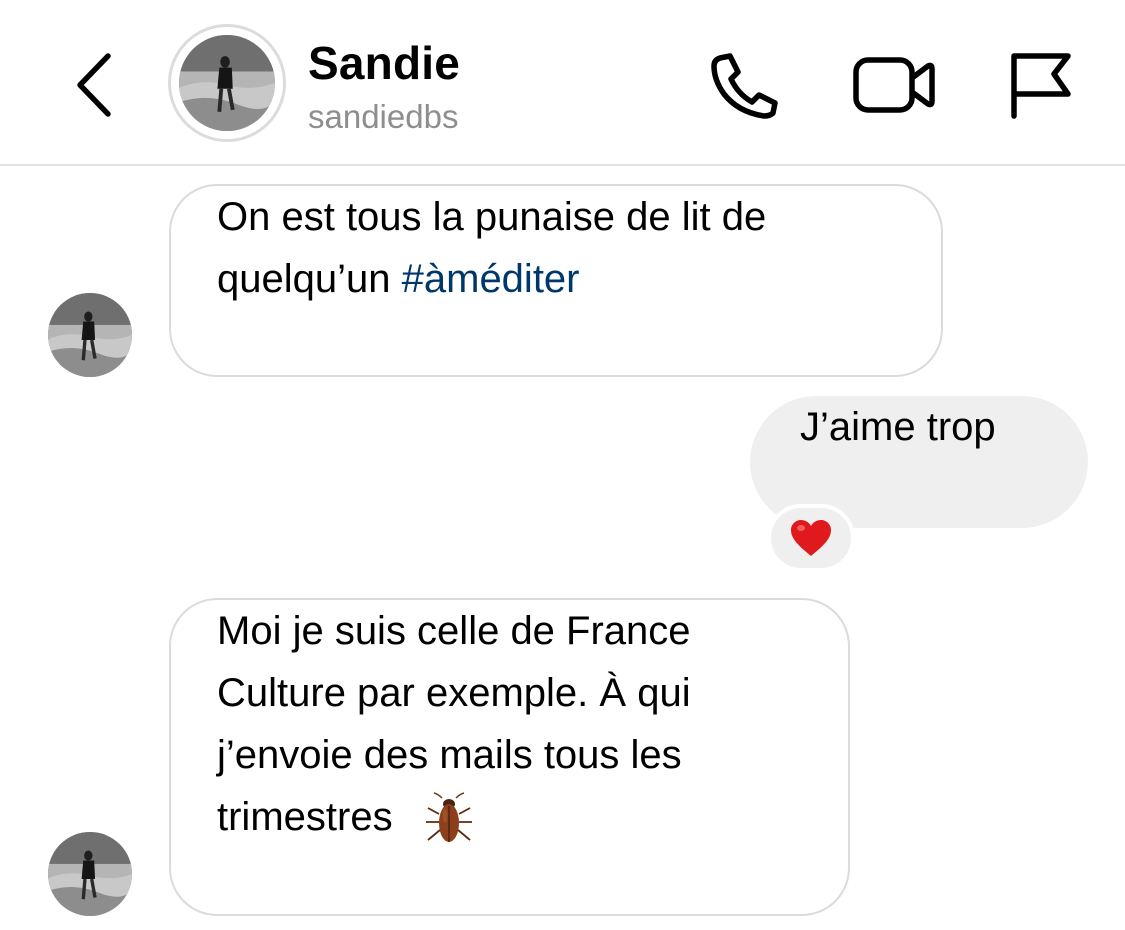 The height and width of the screenshot is (930, 1125). Describe the element at coordinates (491, 279) in the screenshot. I see `hashtag-link: #àméditer` at that location.